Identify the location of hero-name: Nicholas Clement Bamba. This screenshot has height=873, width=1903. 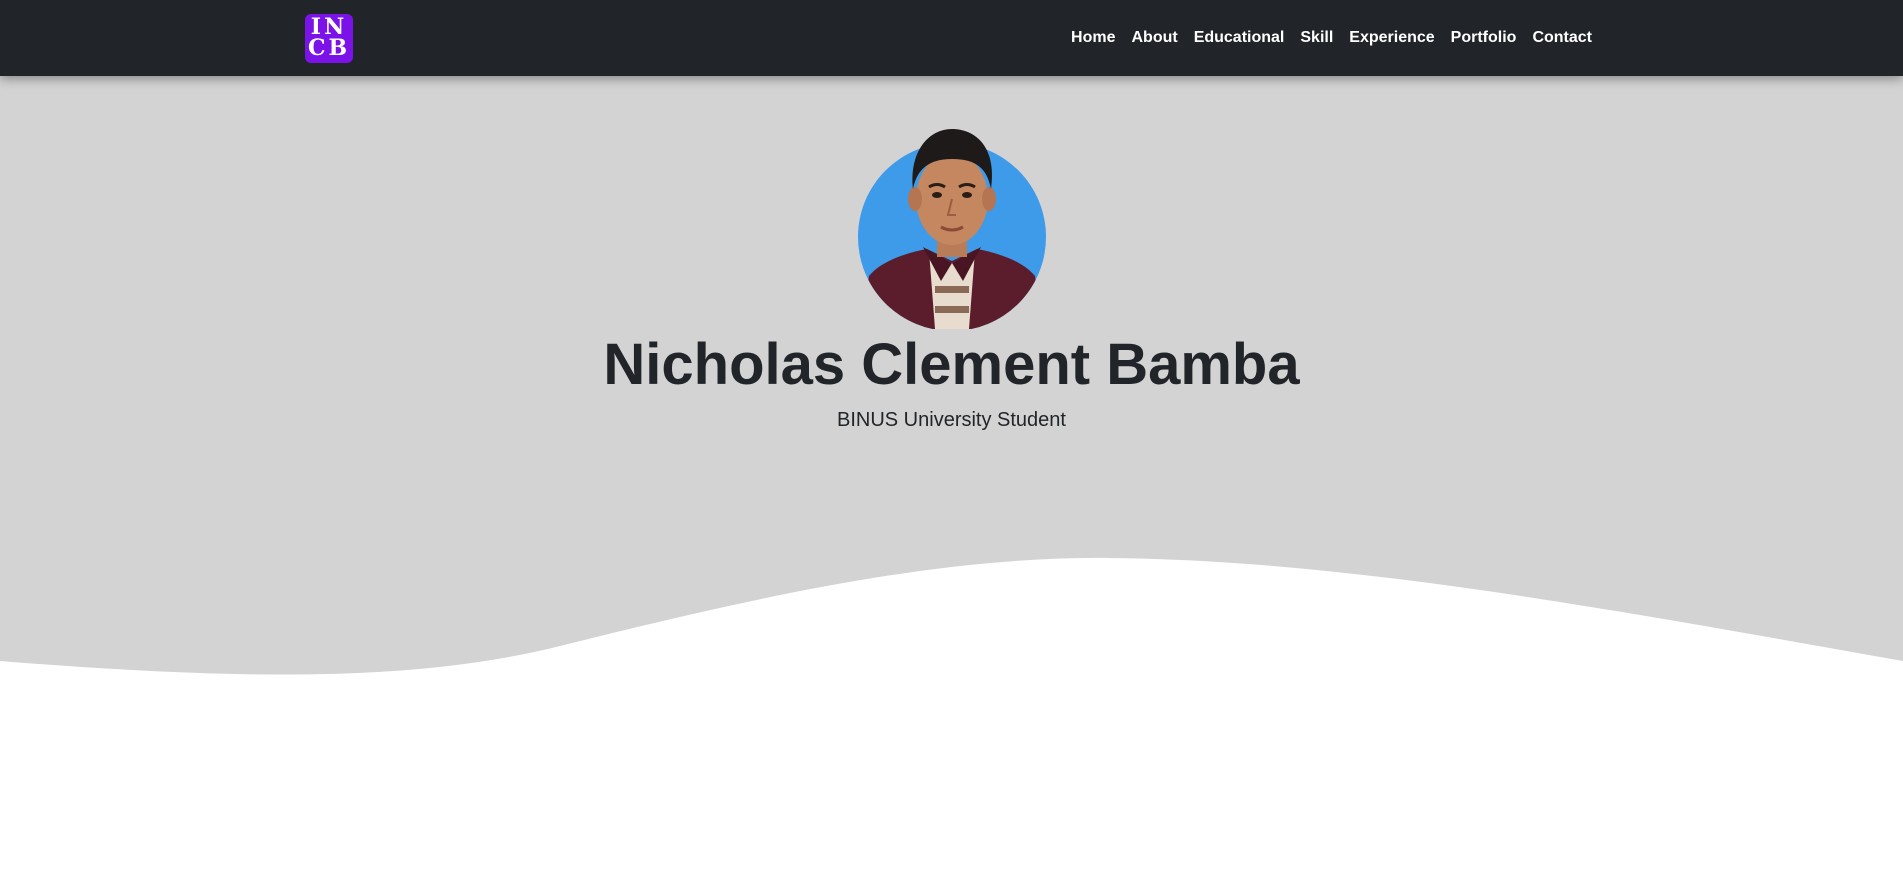
(951, 364).